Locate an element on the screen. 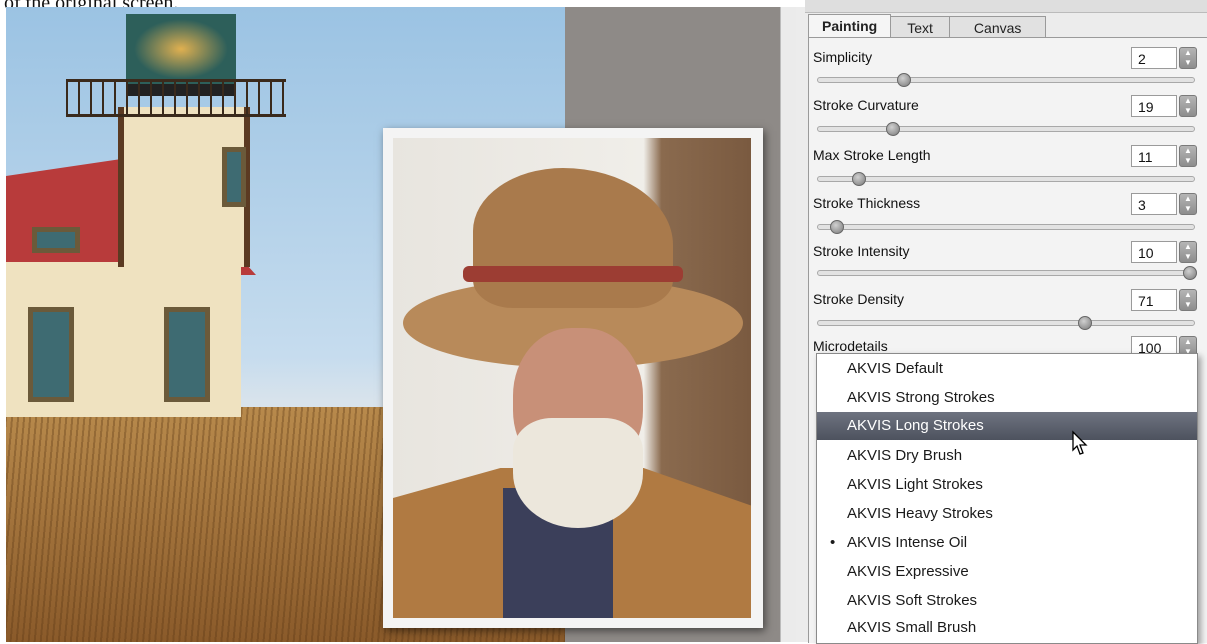 The height and width of the screenshot is (644, 1207). tab-bar: Painting Text Canvas is located at coordinates (927, 26).